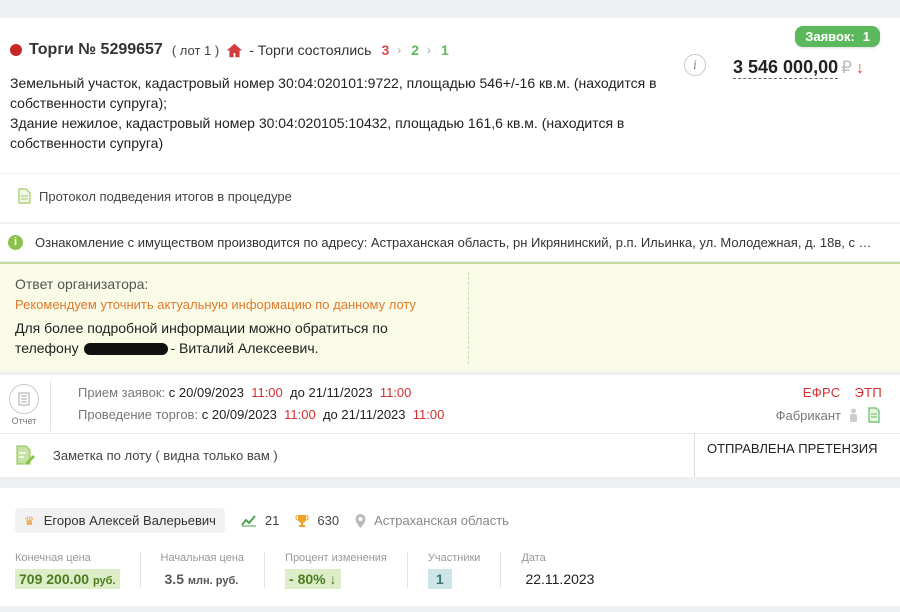  What do you see at coordinates (24, 421) in the screenshot?
I see `report-label: Отчет` at bounding box center [24, 421].